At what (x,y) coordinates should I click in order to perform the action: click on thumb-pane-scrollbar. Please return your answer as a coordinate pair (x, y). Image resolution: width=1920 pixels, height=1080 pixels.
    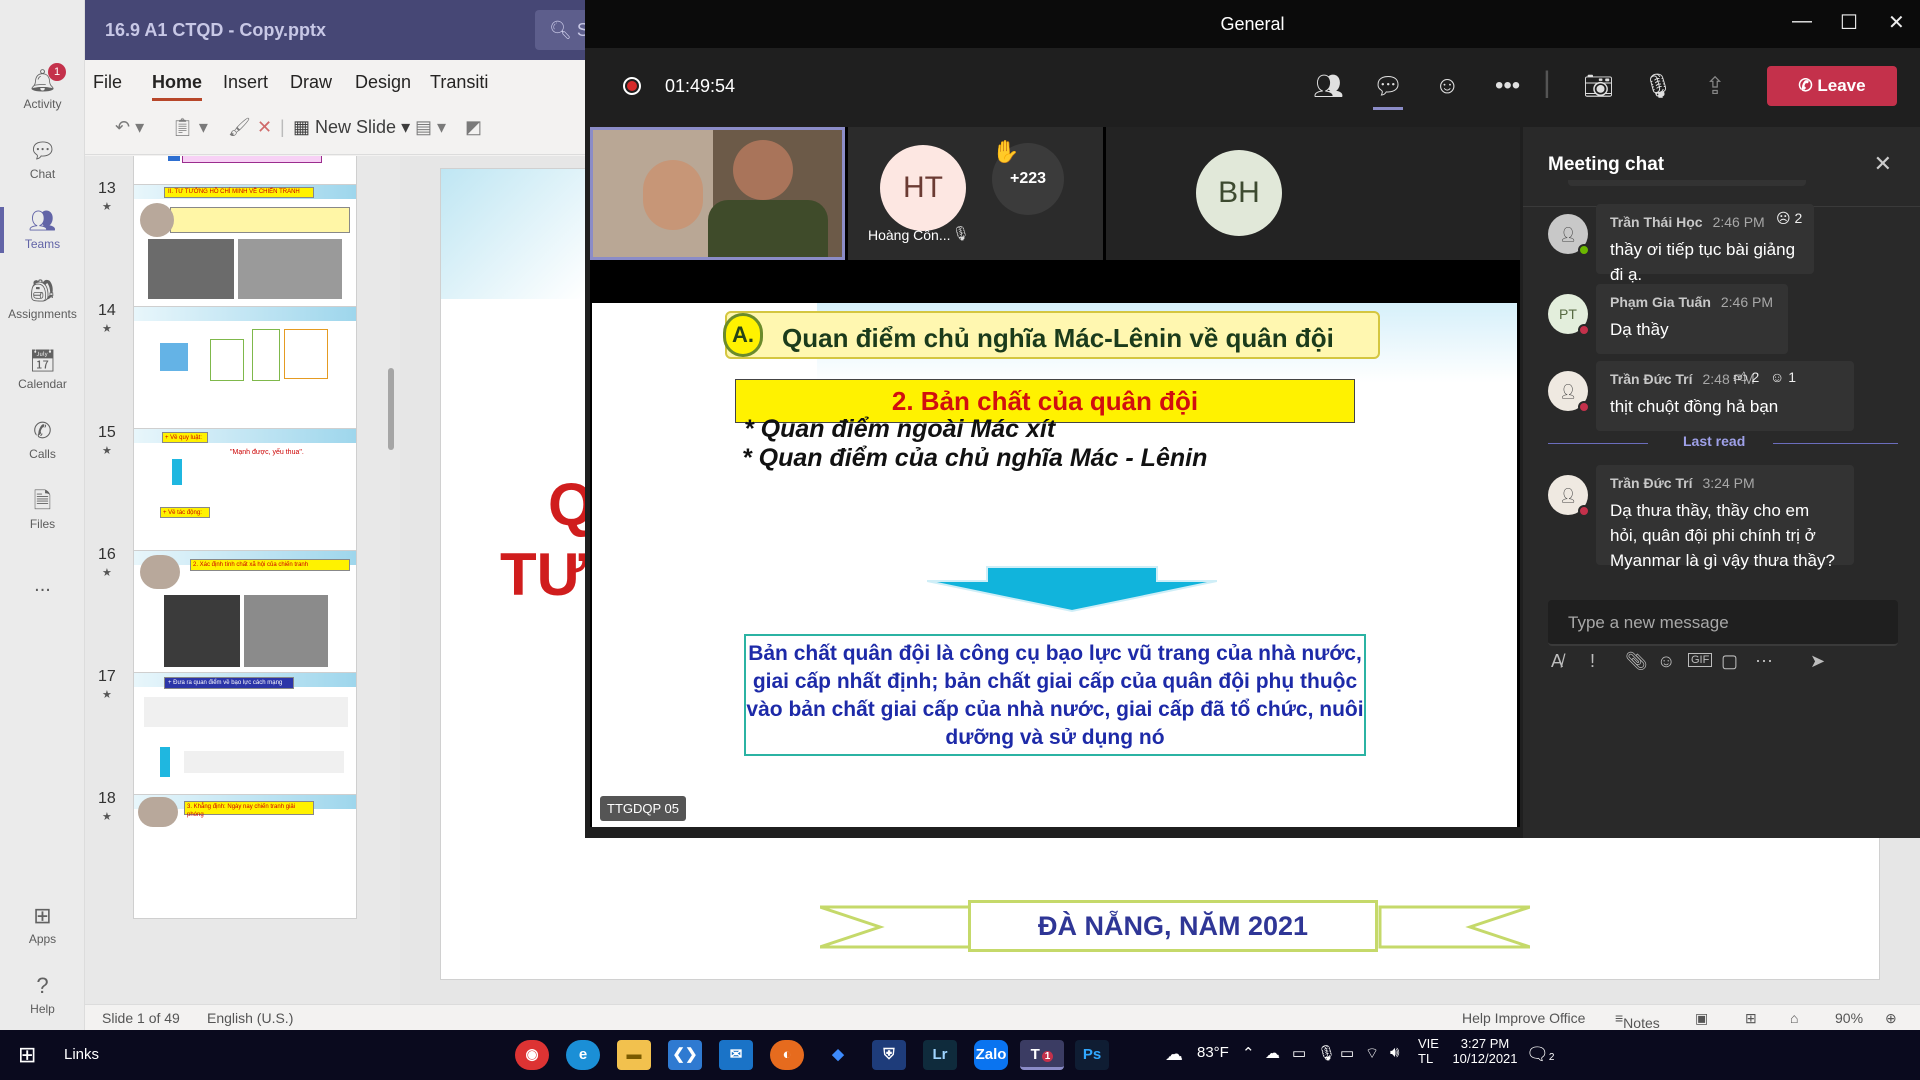
    Looking at the image, I should click on (391, 409).